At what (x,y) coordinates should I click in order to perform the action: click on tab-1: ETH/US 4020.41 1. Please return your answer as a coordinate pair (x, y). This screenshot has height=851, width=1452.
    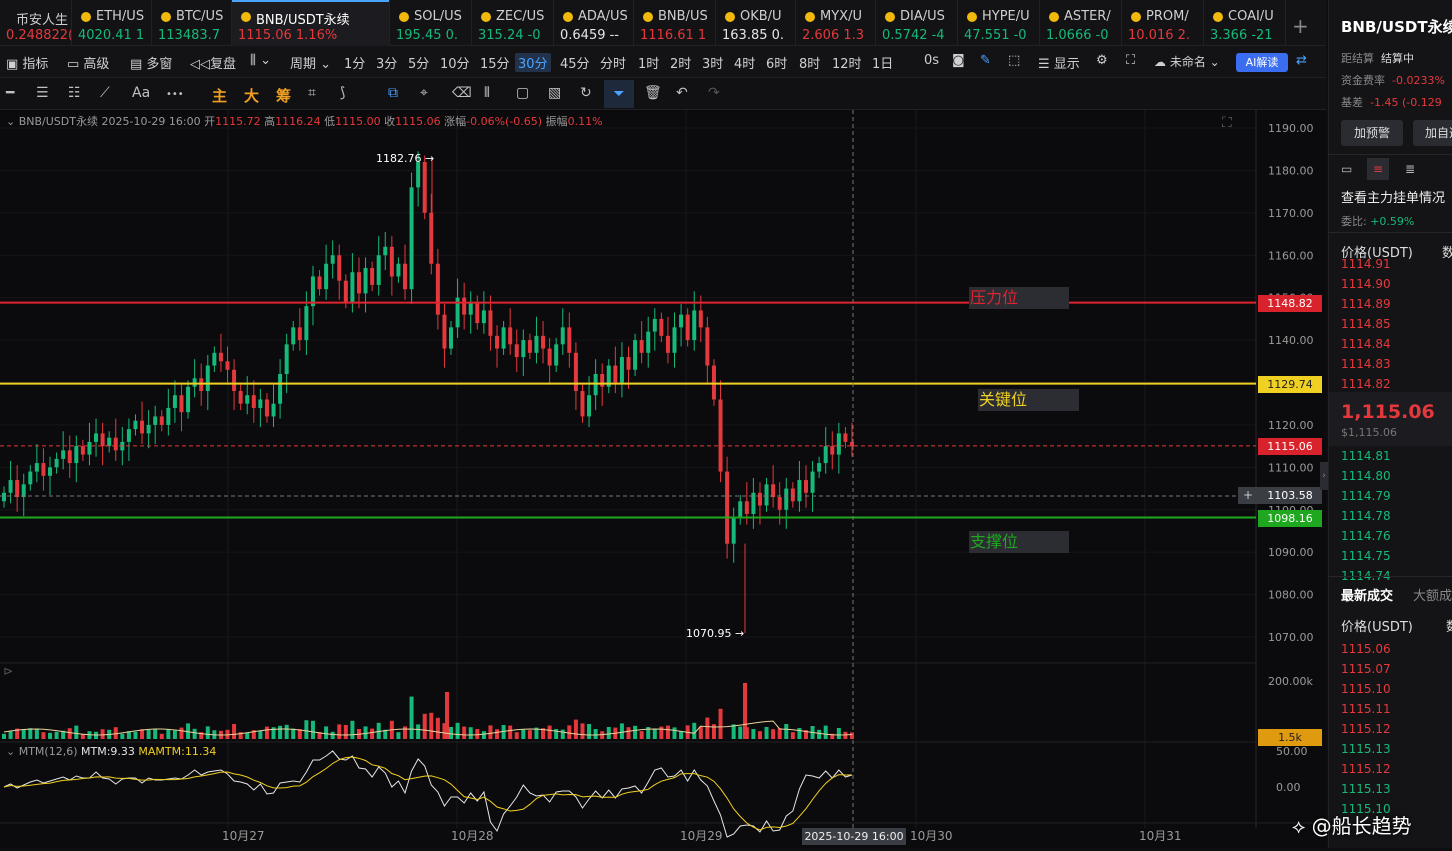
    Looking at the image, I should click on (112, 23).